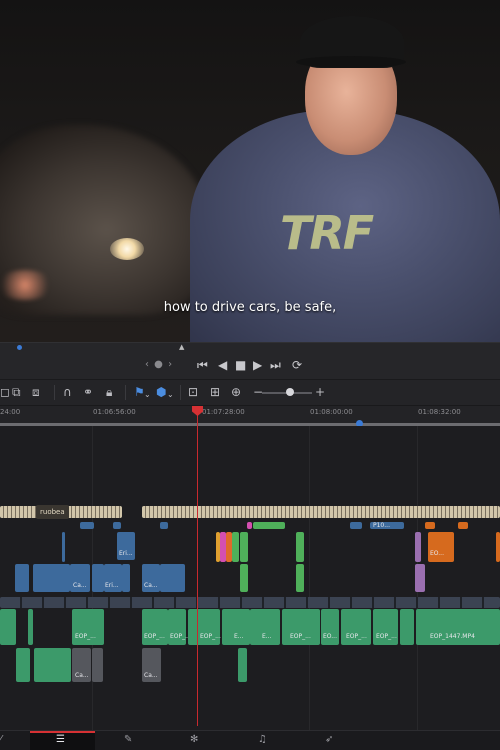  What do you see at coordinates (222, 365) in the screenshot?
I see `previous-frame-icon: ◀` at bounding box center [222, 365].